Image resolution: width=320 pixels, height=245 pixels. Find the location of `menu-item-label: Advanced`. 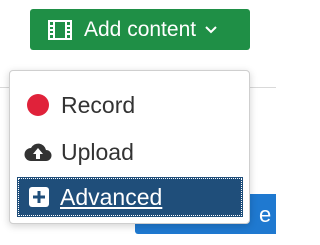

menu-item-label: Advanced is located at coordinates (111, 196).